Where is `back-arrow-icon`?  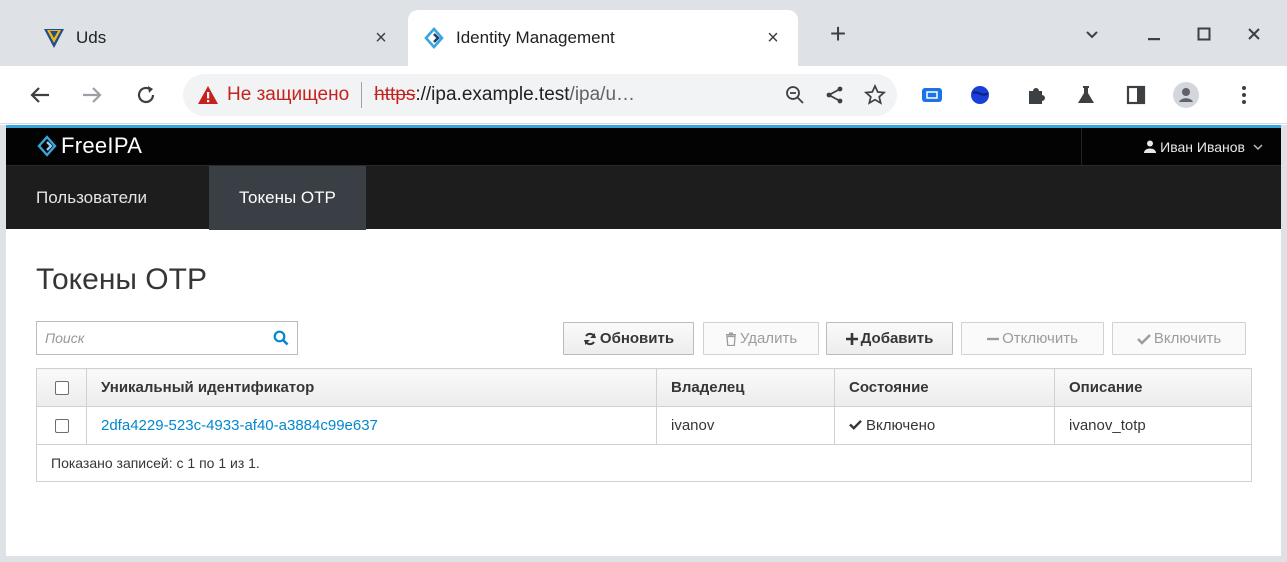 back-arrow-icon is located at coordinates (40, 95).